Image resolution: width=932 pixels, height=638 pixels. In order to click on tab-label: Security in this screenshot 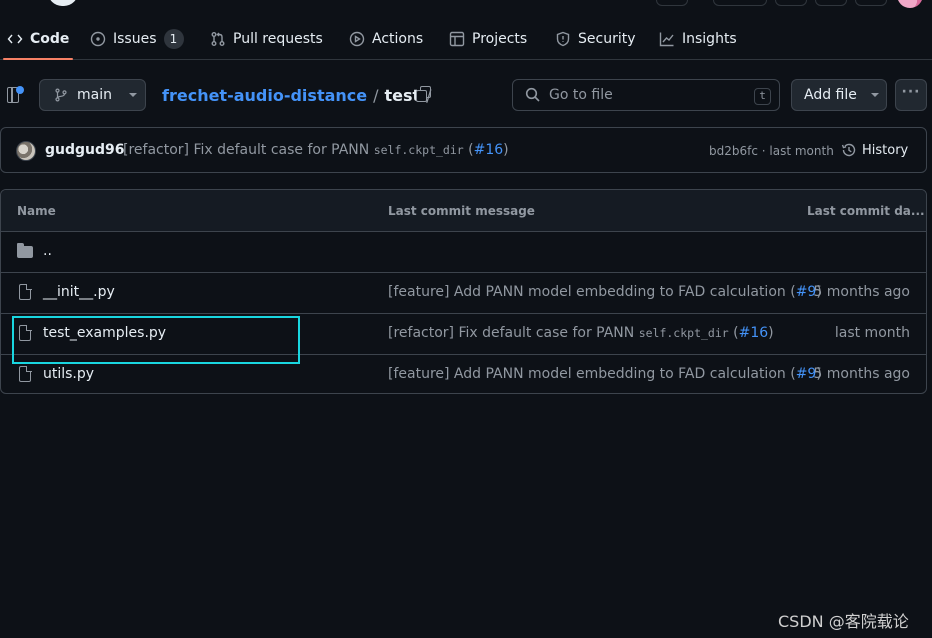, I will do `click(607, 39)`.